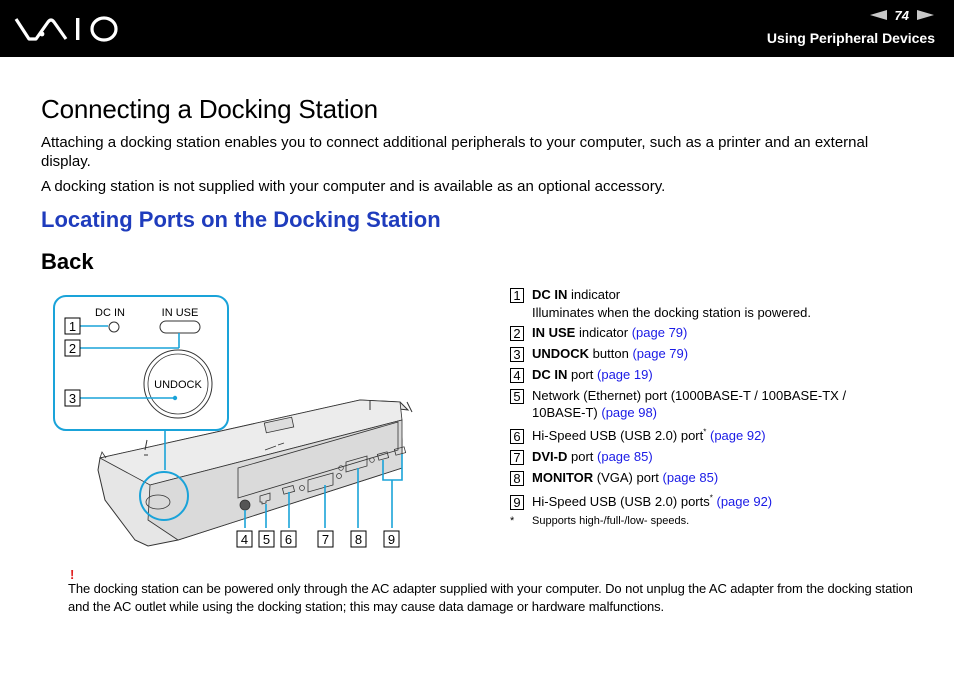  I want to click on callout-5: 5, so click(266, 539).